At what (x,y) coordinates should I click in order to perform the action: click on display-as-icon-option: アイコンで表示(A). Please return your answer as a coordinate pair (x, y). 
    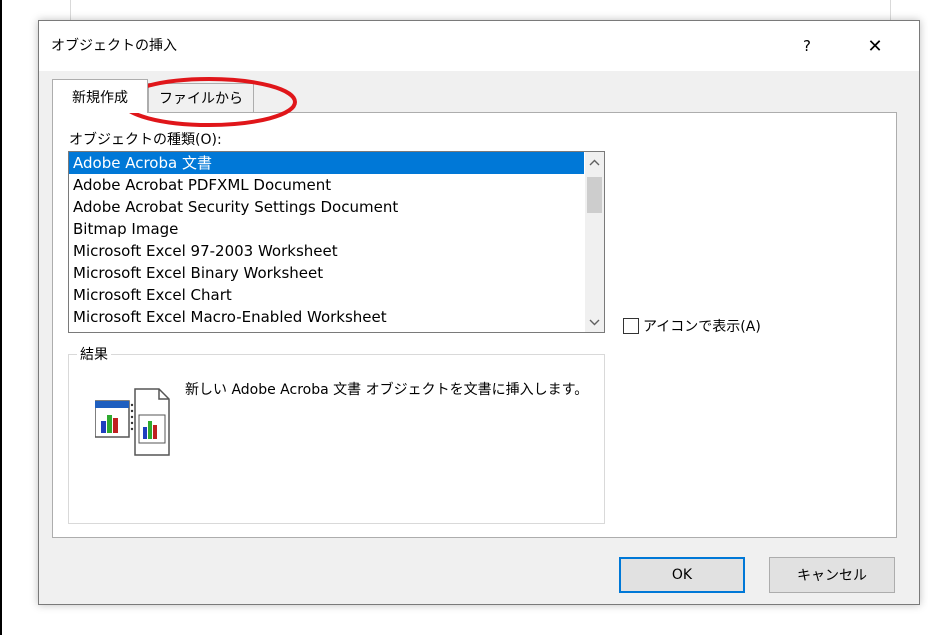
    Looking at the image, I should click on (692, 326).